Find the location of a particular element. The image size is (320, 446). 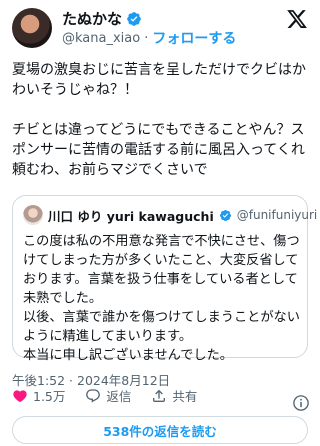

quoted-author-name: 川口 ゆり yuri kawaguchi is located at coordinates (131, 216).